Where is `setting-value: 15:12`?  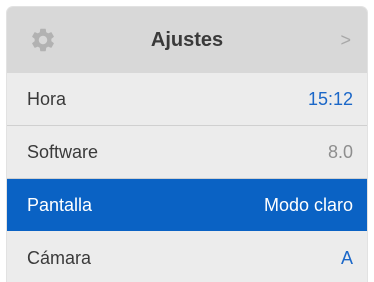 setting-value: 15:12 is located at coordinates (330, 99).